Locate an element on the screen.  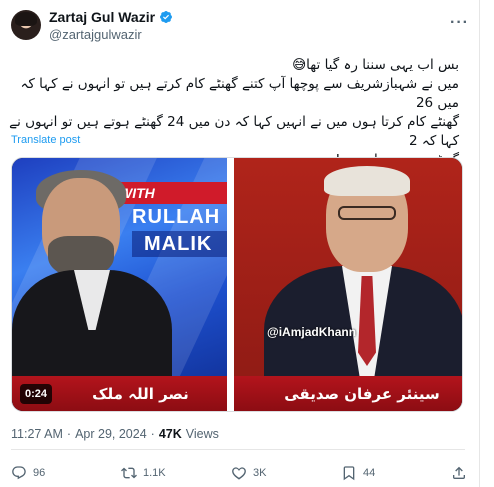
repost-count: 1.1K is located at coordinates (154, 473).